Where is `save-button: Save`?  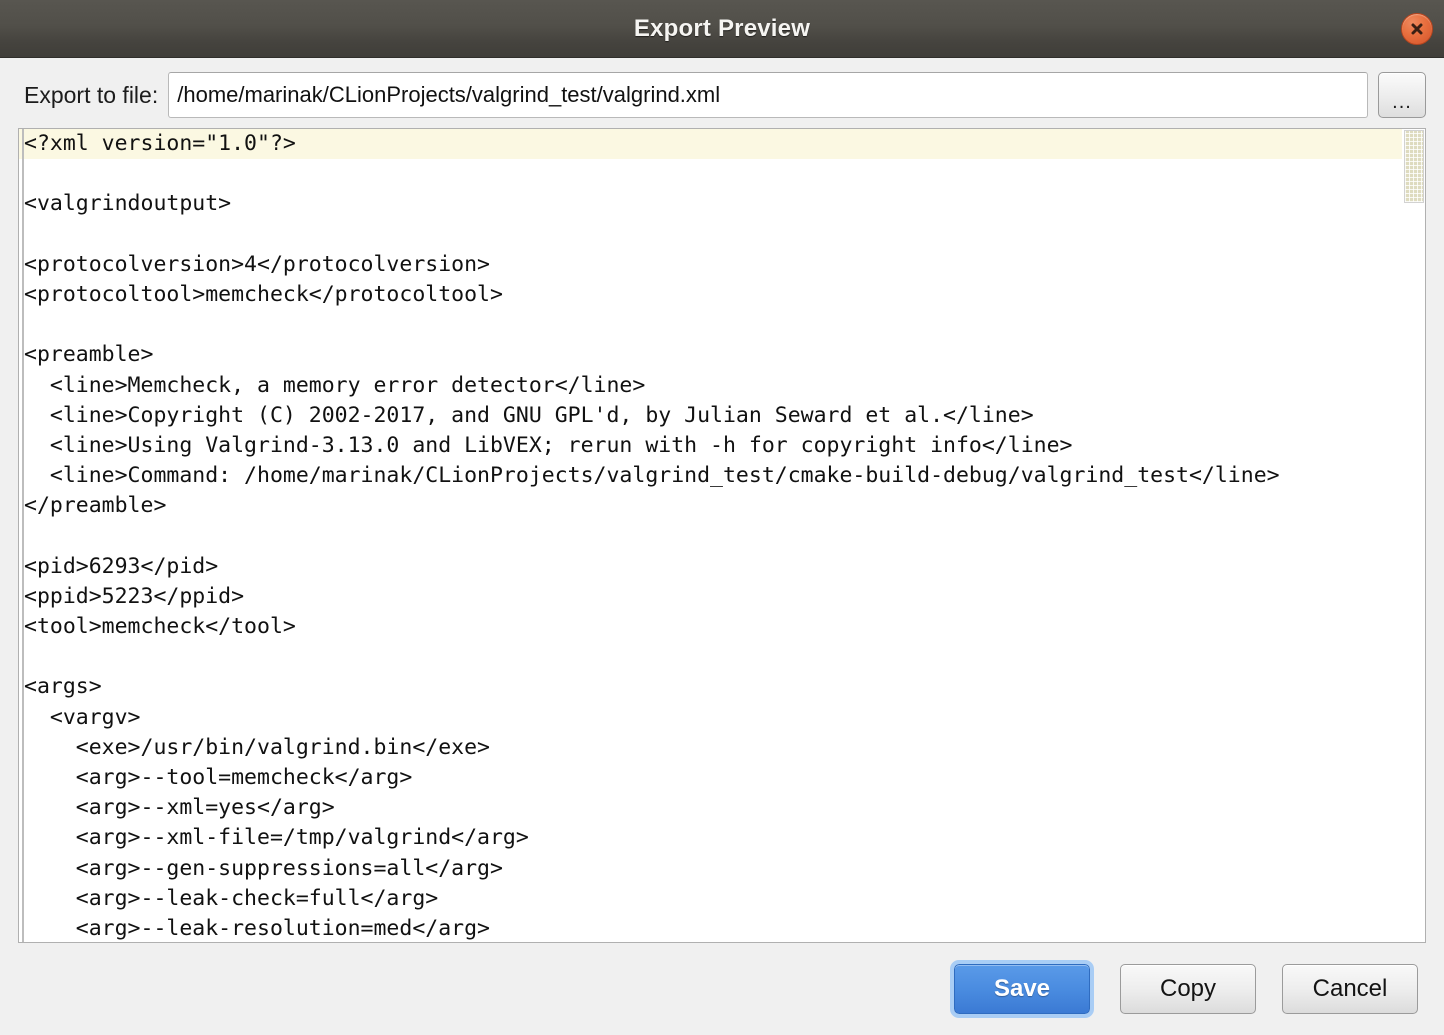 save-button: Save is located at coordinates (1022, 989).